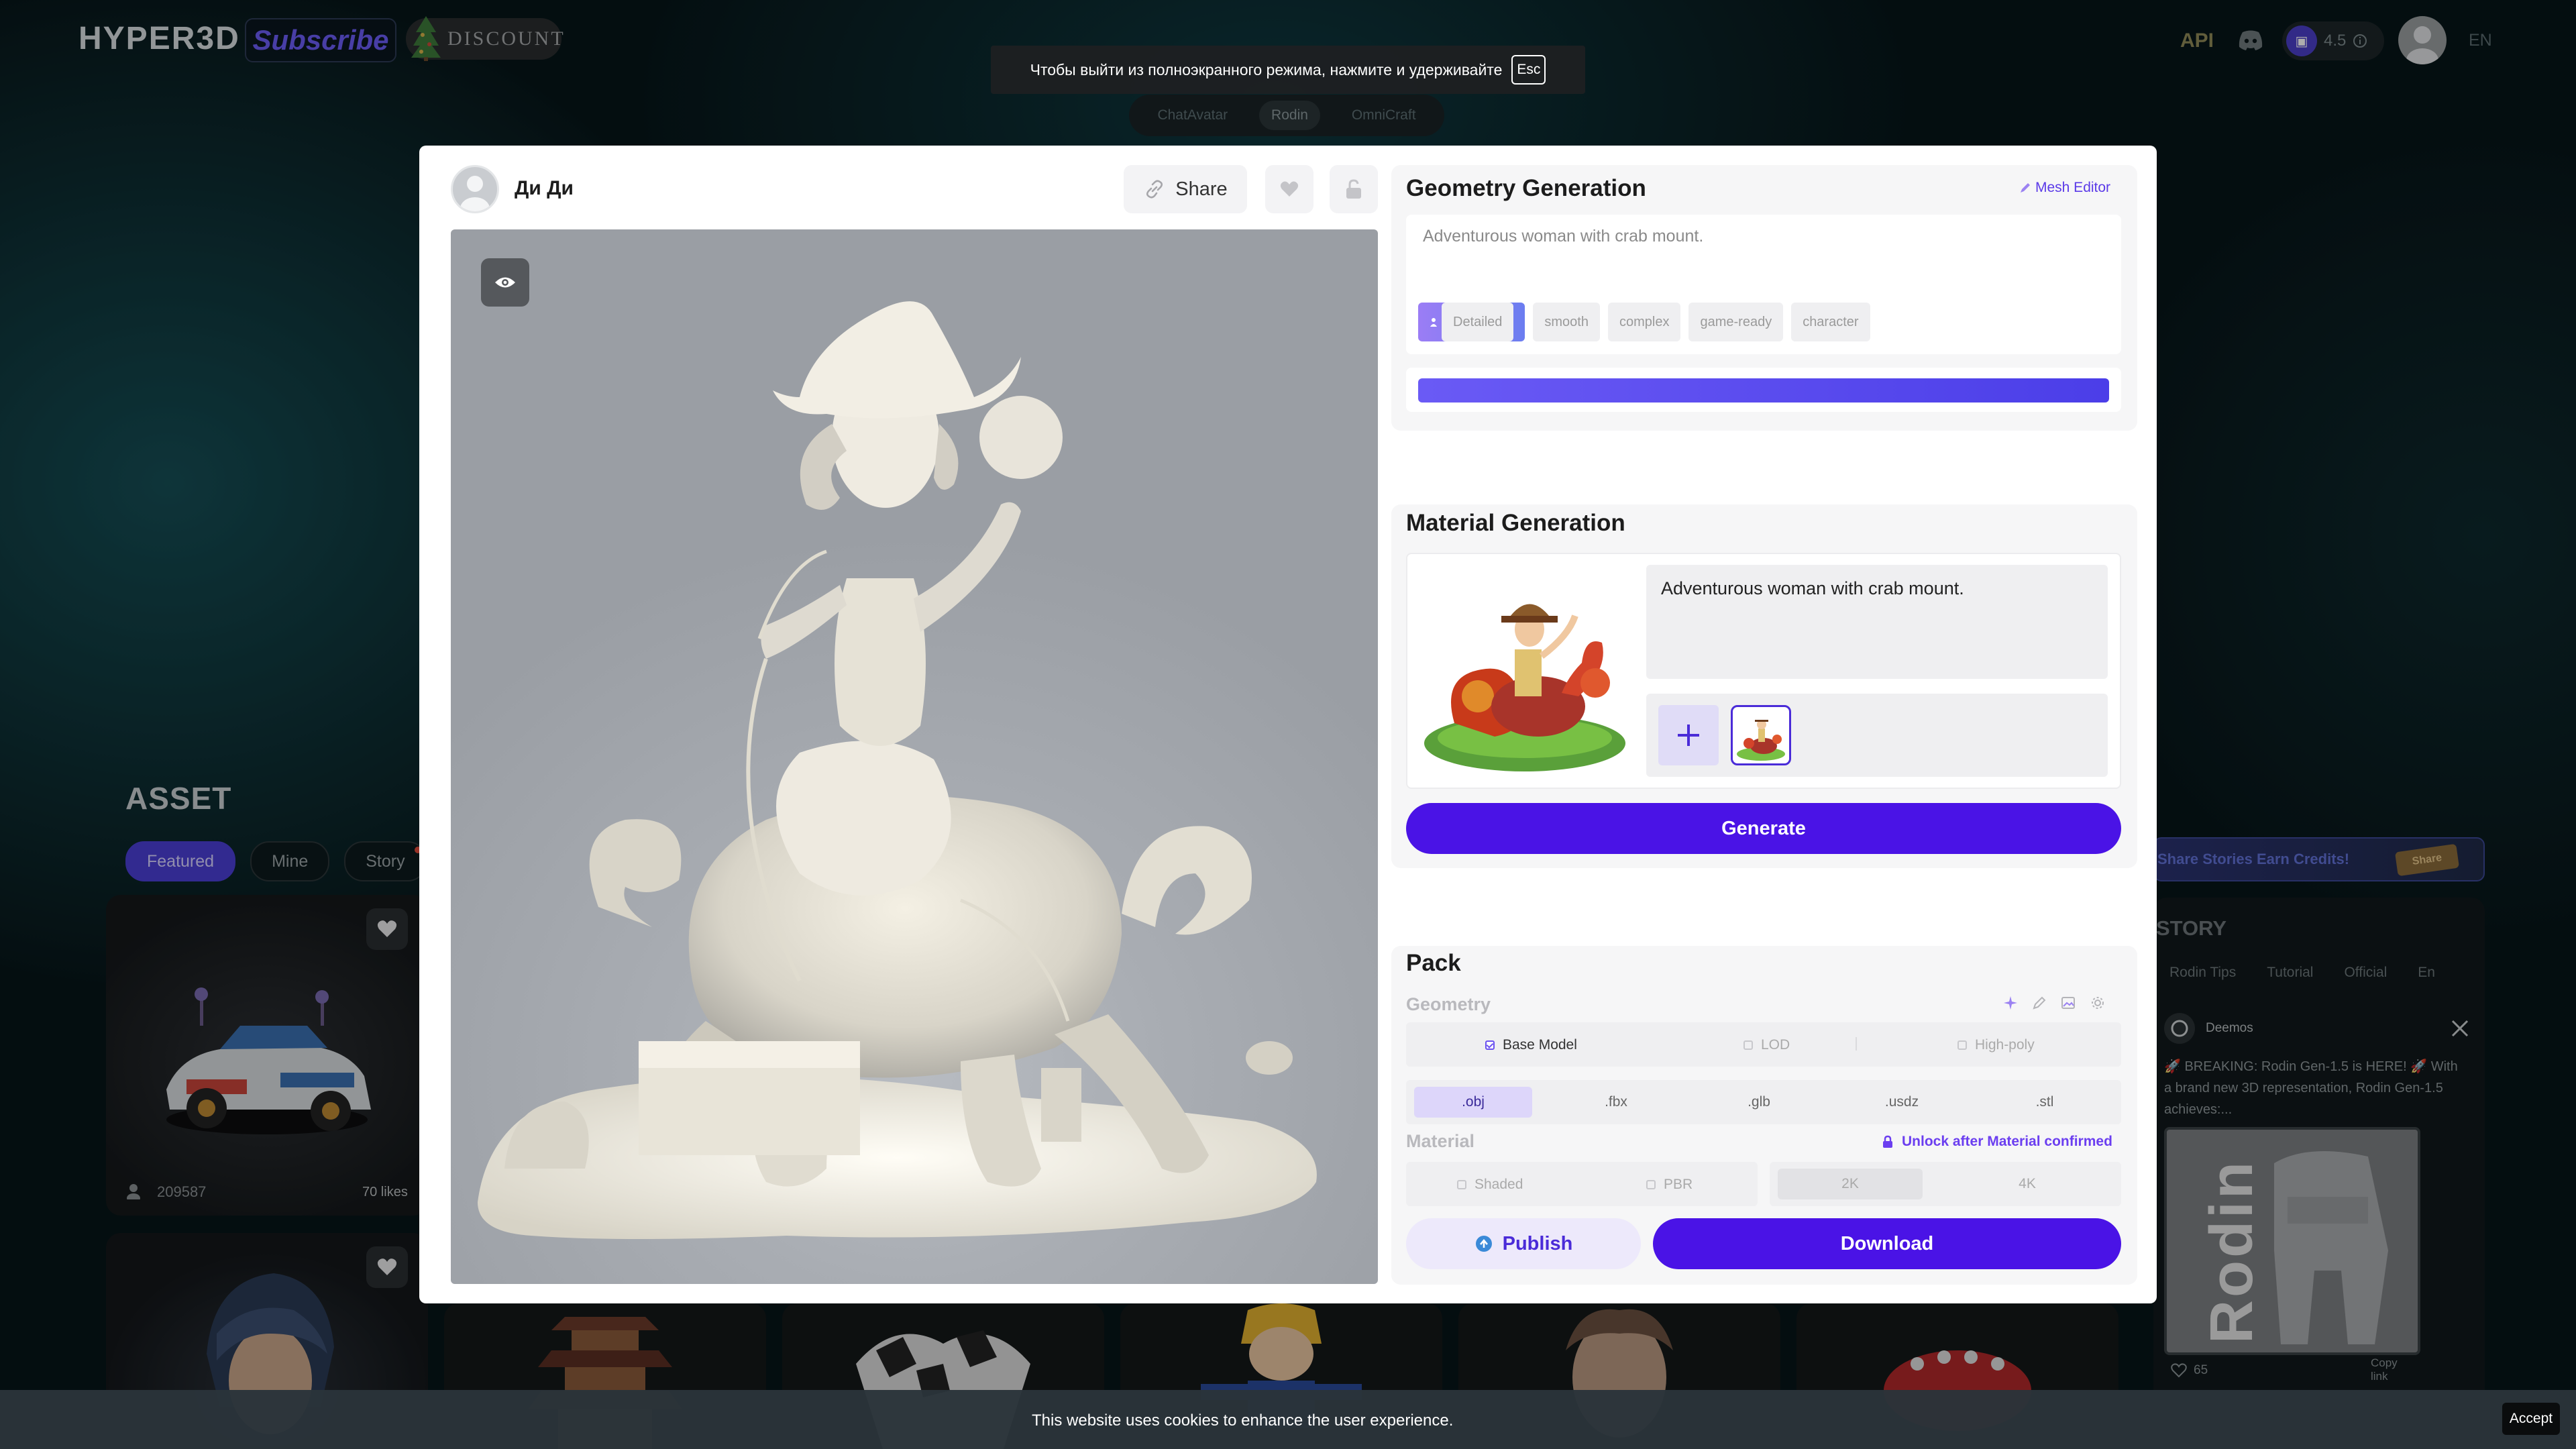 This screenshot has height=1449, width=2576. I want to click on user-avatar, so click(475, 189).